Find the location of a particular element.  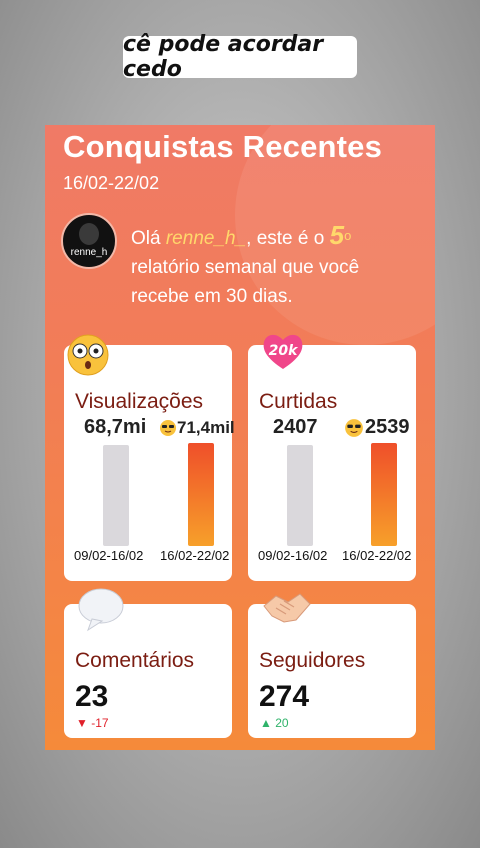

likes-prev-value: 2407 is located at coordinates (295, 427).